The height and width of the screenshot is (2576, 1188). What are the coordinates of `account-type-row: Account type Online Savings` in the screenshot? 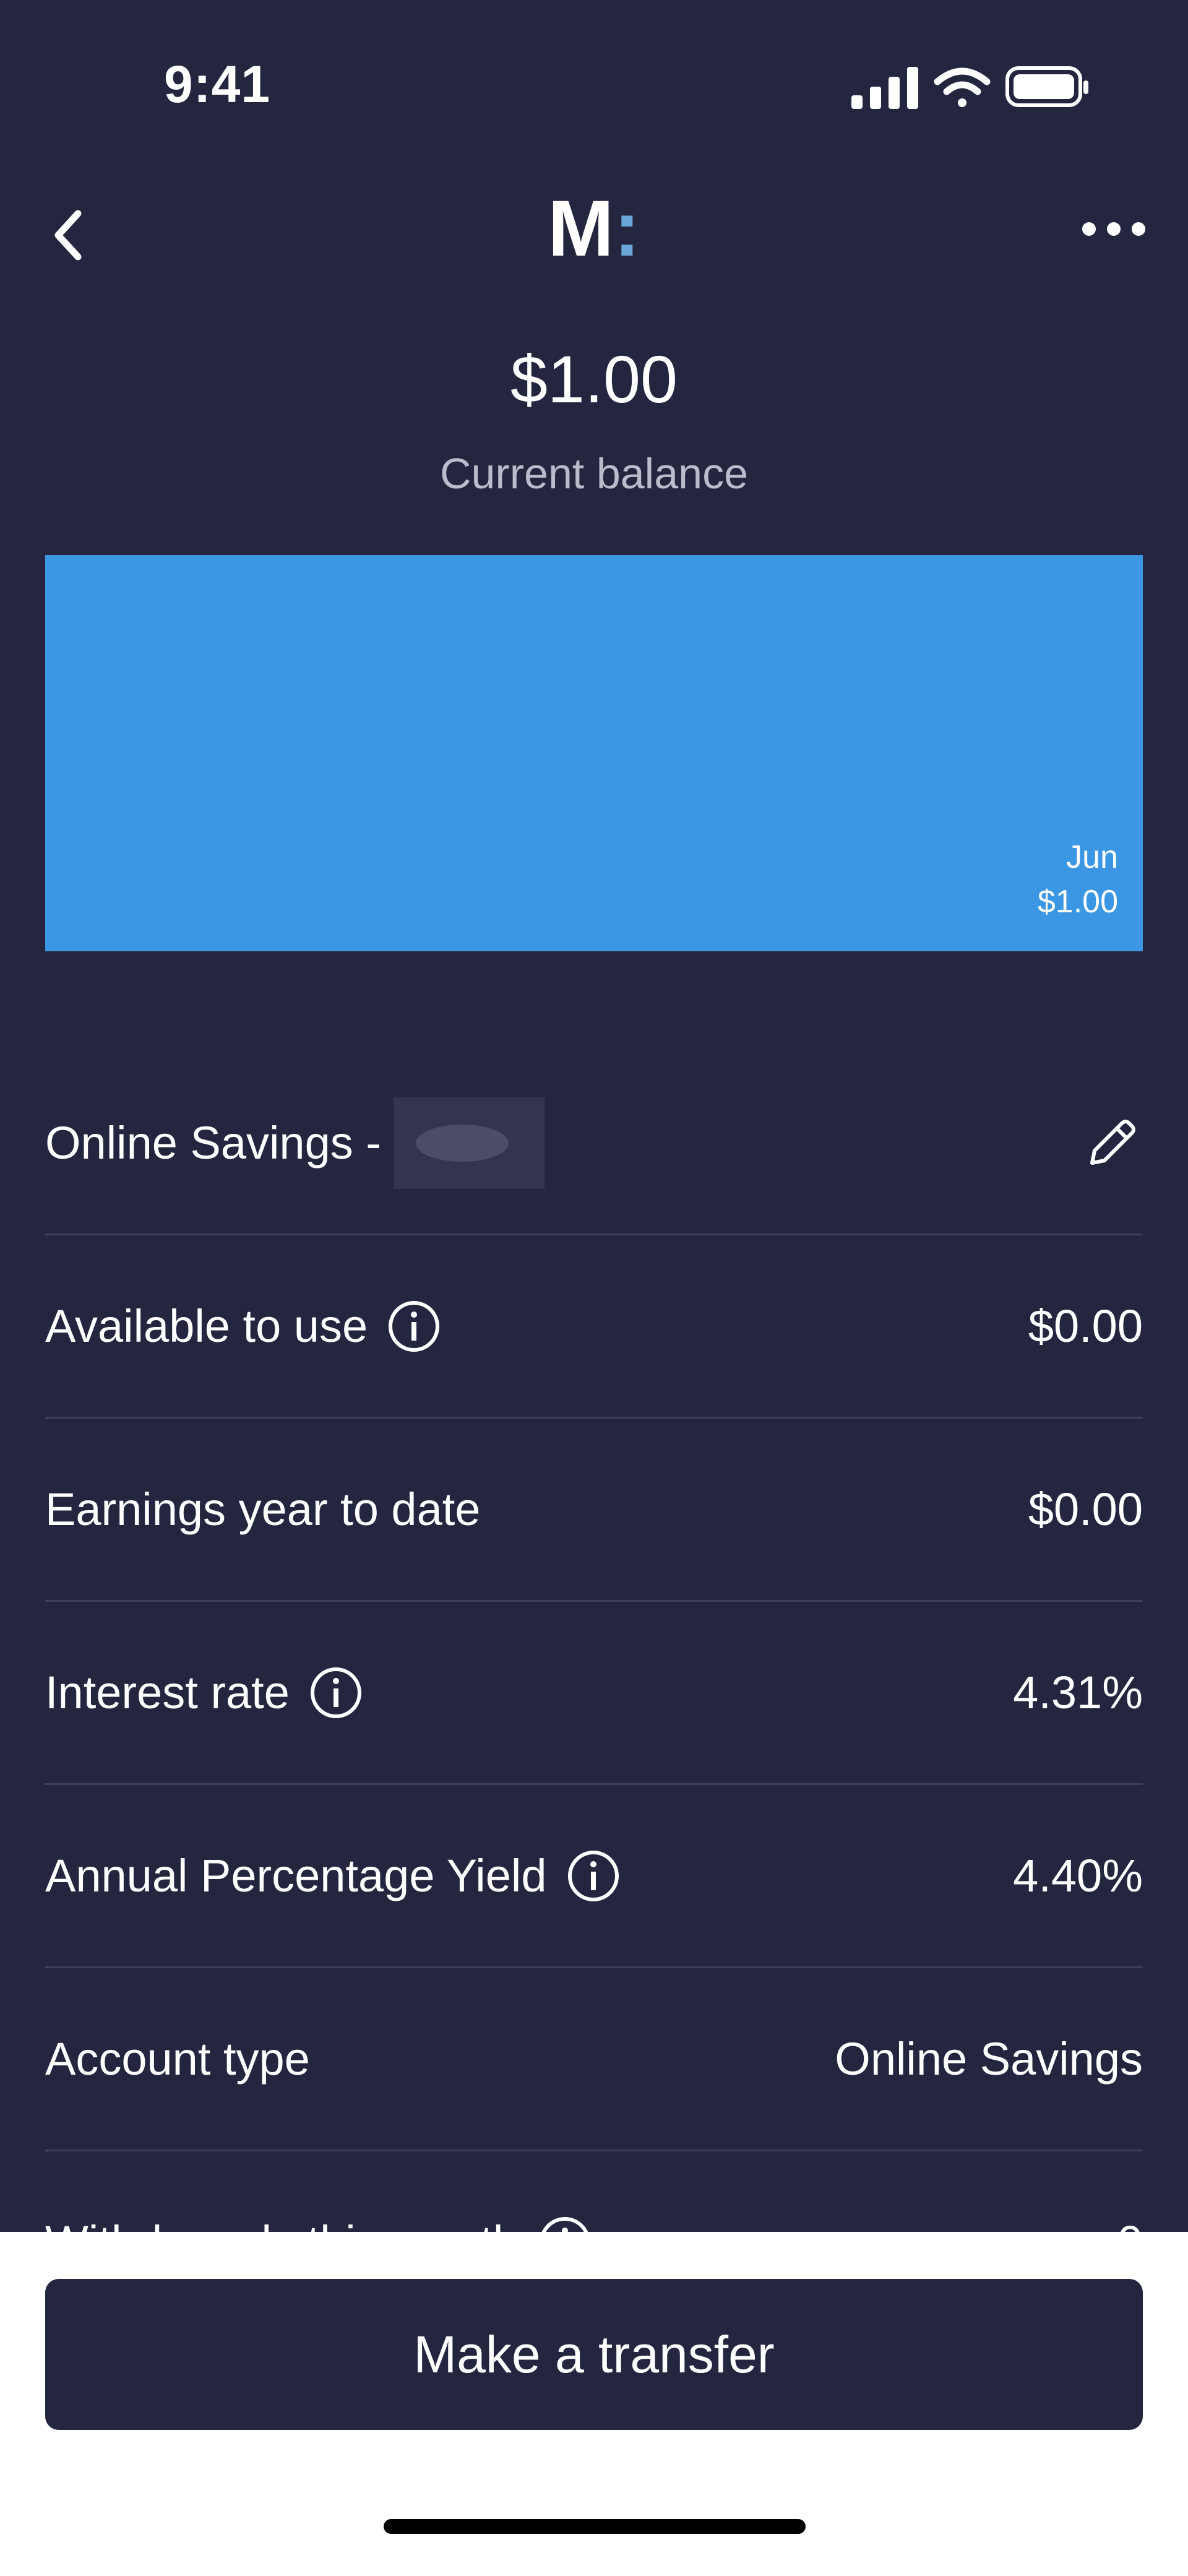 It's located at (594, 2059).